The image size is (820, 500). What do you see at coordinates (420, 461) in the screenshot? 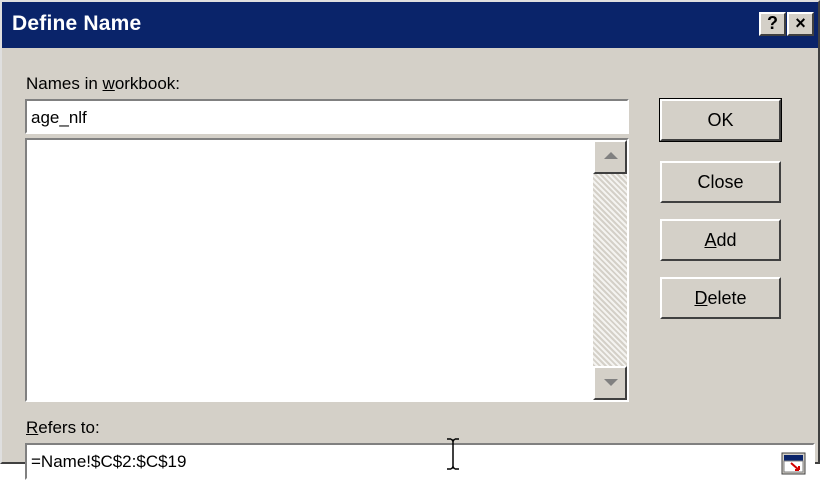
I see `refers-to-input: =Name!$C$2:$C$19` at bounding box center [420, 461].